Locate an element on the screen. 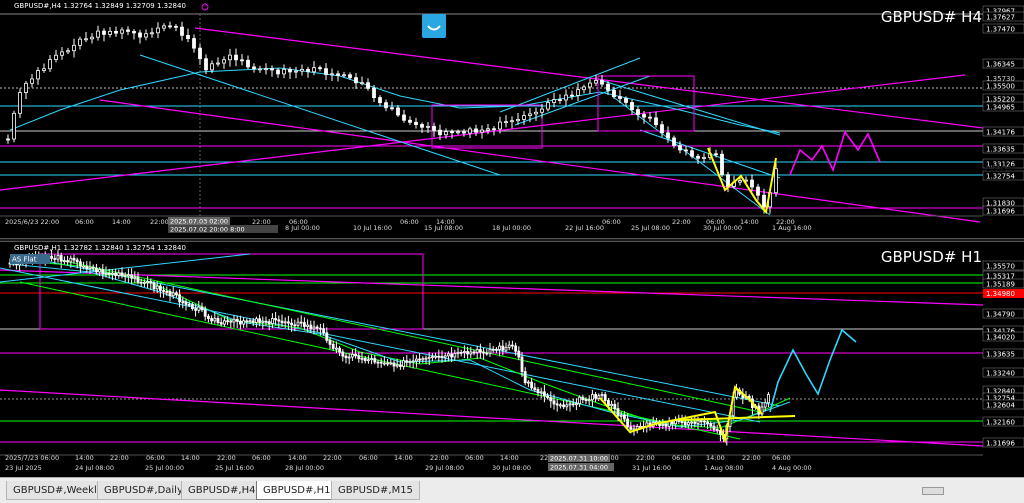 This screenshot has width=1024, height=503. h4-time-label: 10 Jul 16:00 is located at coordinates (372, 228).